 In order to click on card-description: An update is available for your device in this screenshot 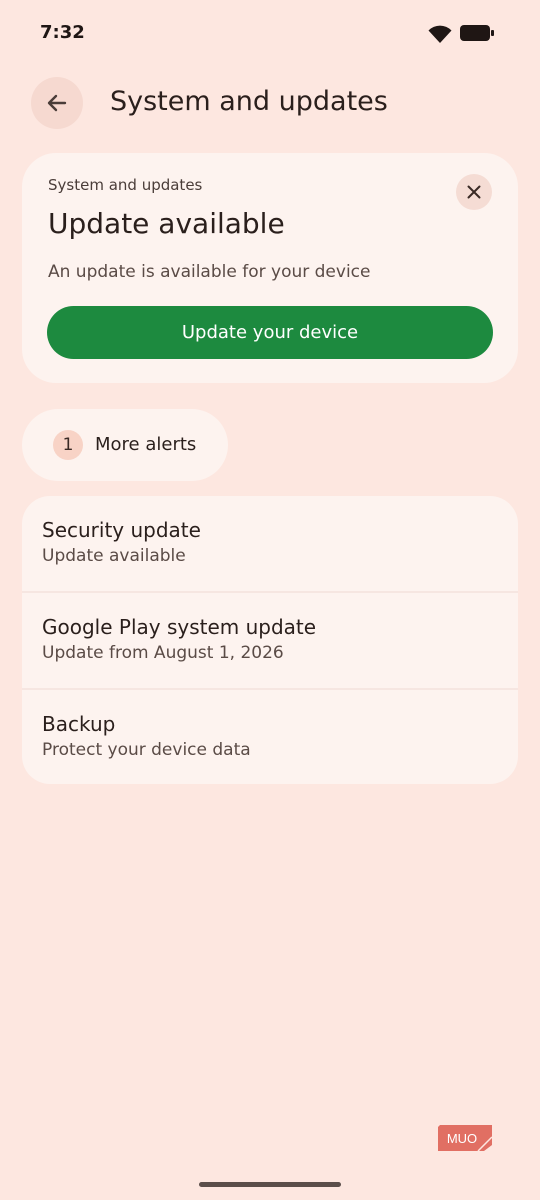, I will do `click(209, 272)`.